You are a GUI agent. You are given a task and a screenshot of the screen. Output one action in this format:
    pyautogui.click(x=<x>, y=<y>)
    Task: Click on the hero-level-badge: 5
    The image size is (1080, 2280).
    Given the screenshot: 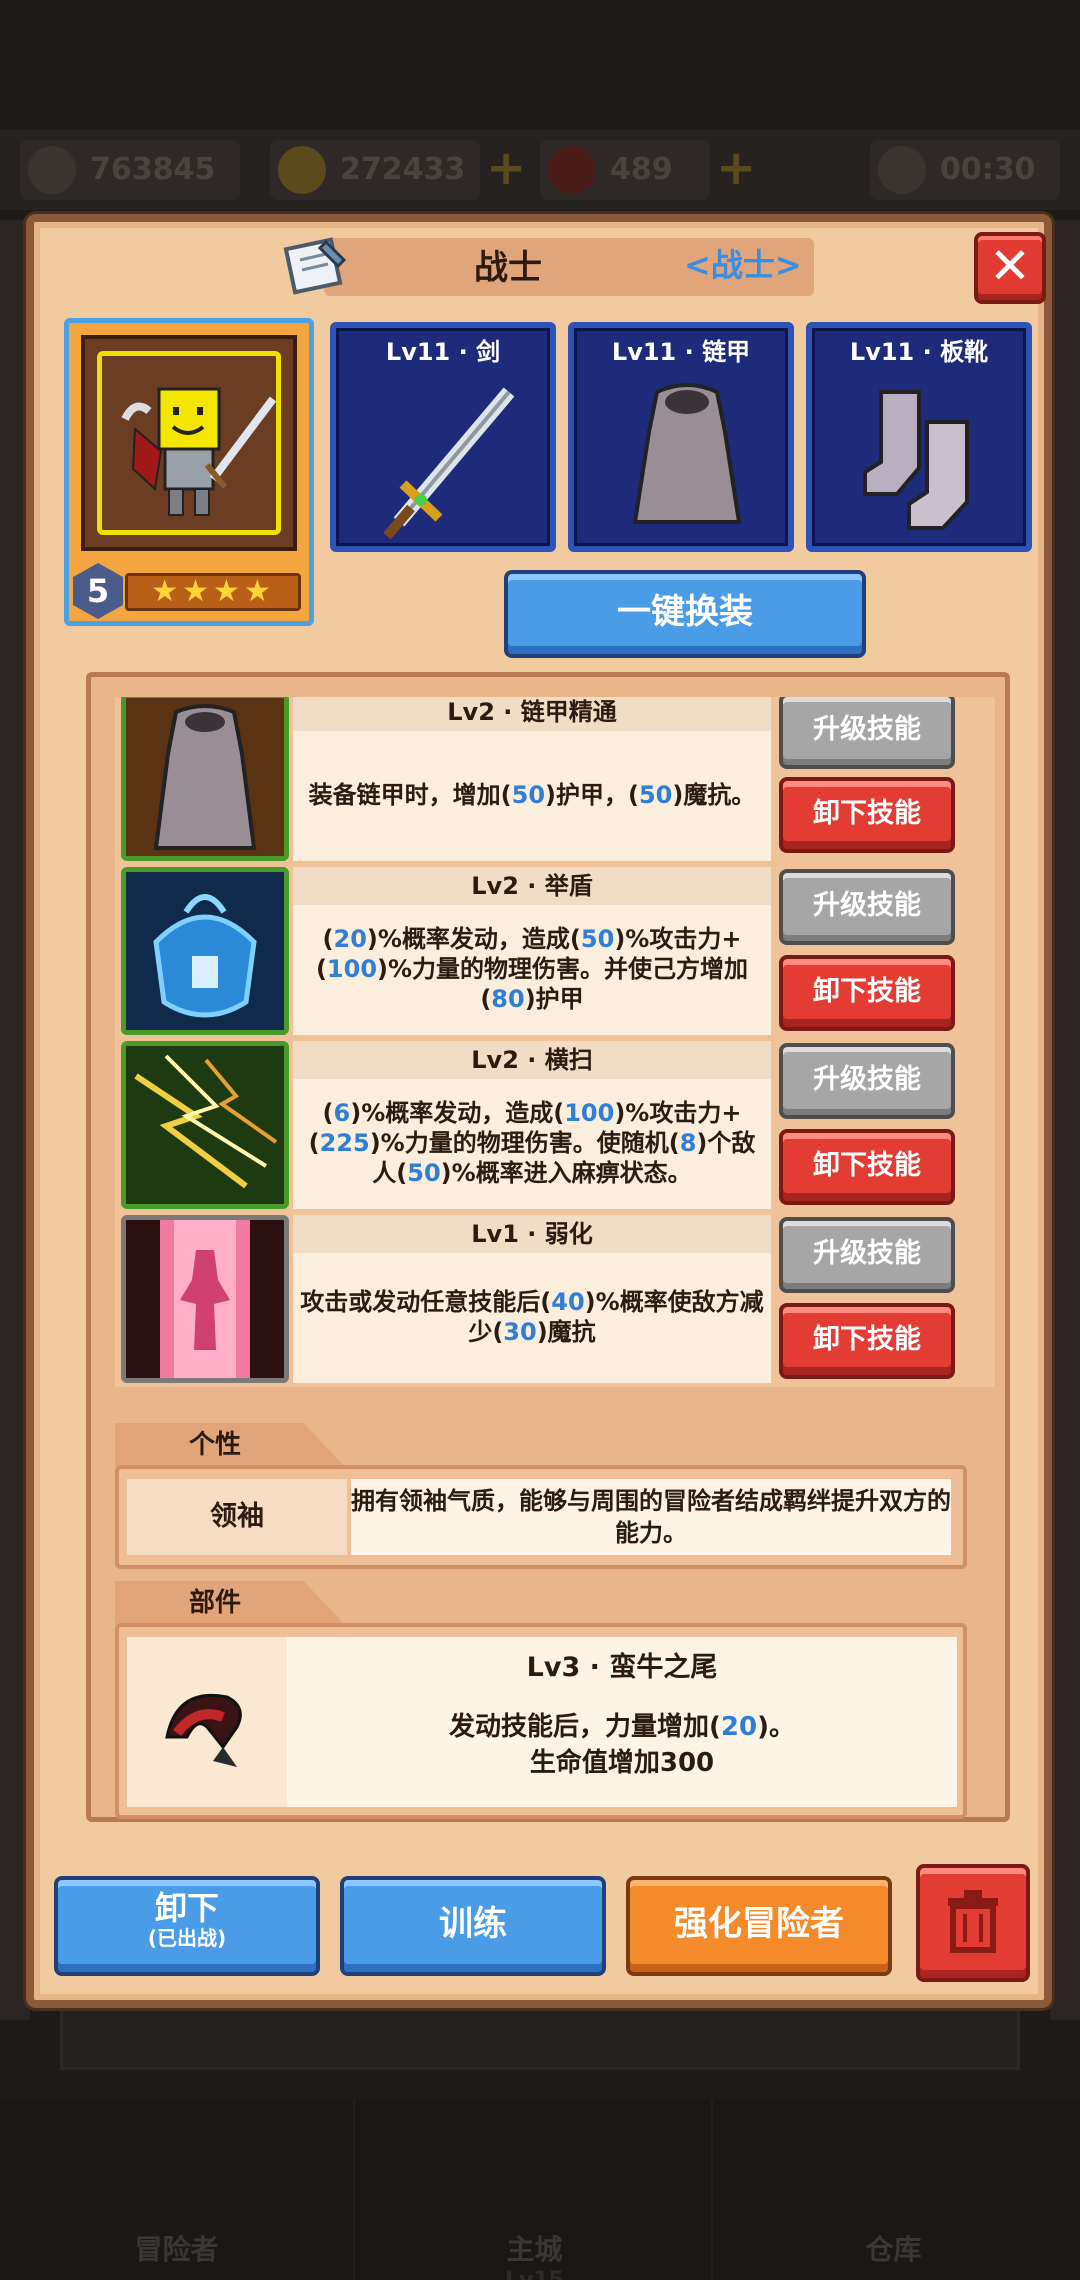 What is the action you would take?
    pyautogui.click(x=98, y=591)
    